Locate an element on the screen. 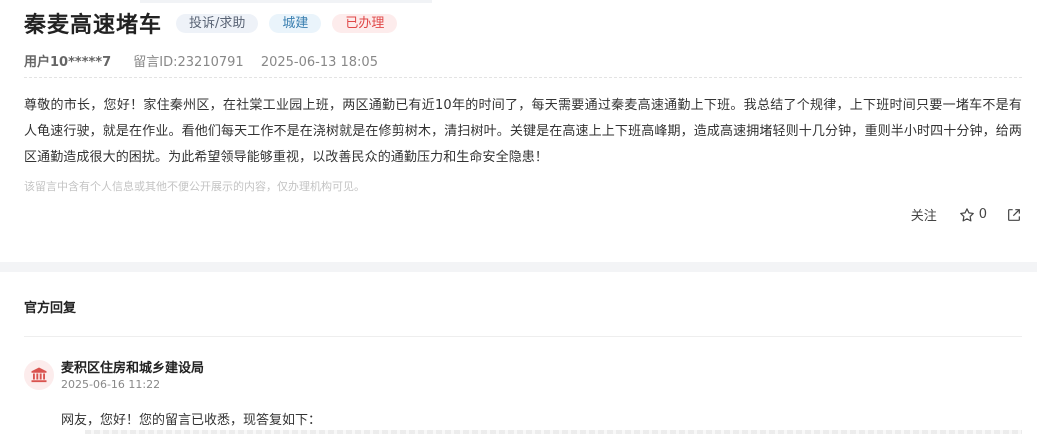  post-title: 秦麦高速堵车 is located at coordinates (93, 25).